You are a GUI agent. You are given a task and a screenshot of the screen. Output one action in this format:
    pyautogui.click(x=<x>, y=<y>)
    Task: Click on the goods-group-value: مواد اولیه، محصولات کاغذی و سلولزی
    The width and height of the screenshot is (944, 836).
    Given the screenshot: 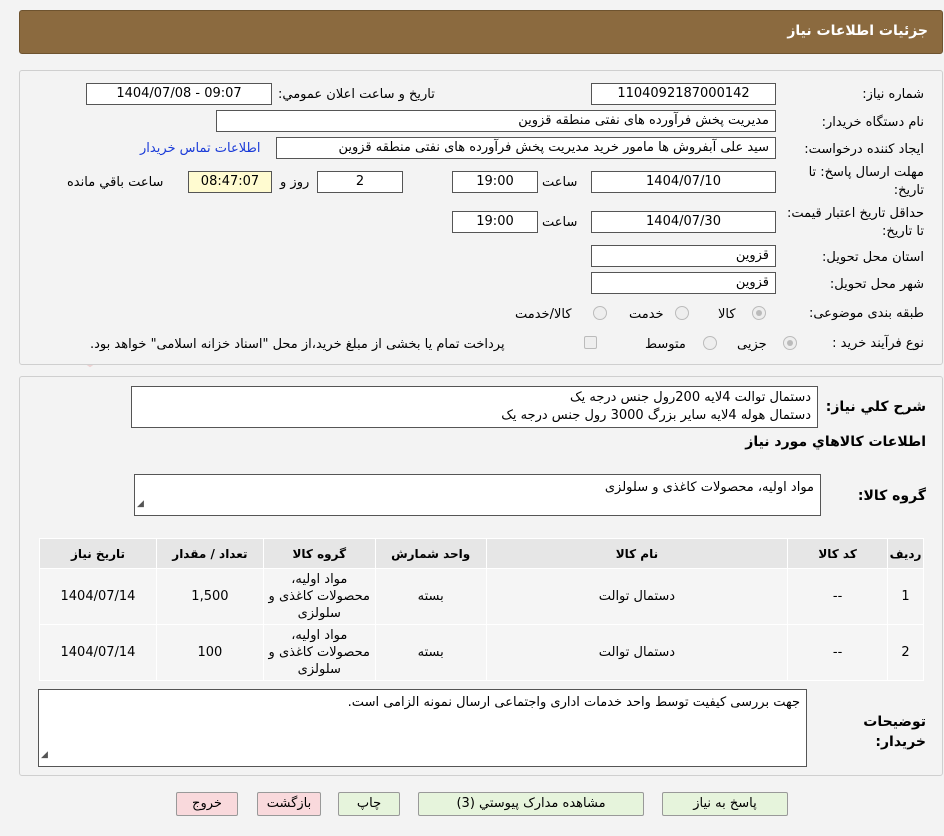 What is the action you would take?
    pyautogui.click(x=709, y=487)
    